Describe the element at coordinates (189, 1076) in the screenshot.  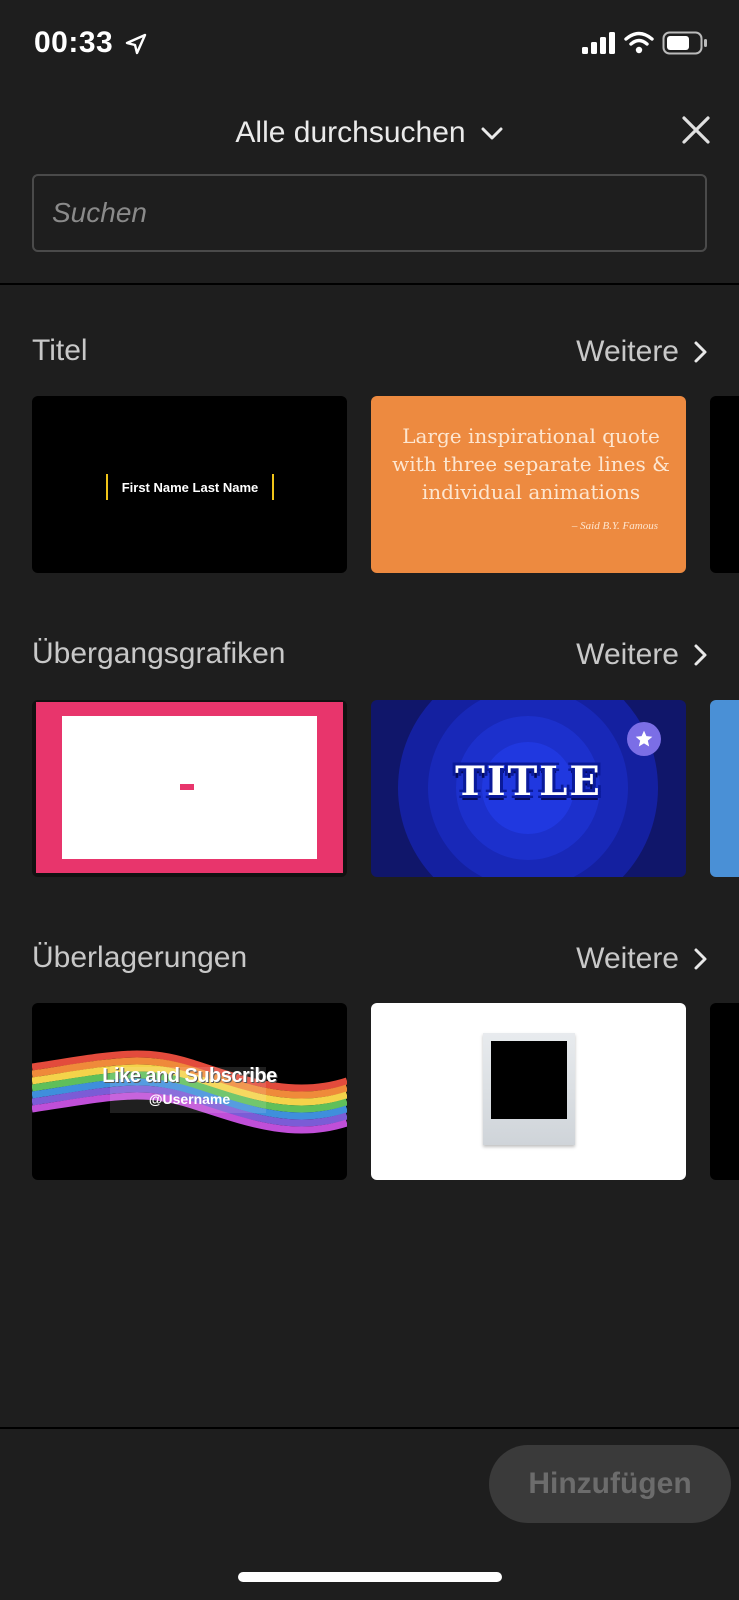
I see `rainbow-title: Like and Subscribe` at that location.